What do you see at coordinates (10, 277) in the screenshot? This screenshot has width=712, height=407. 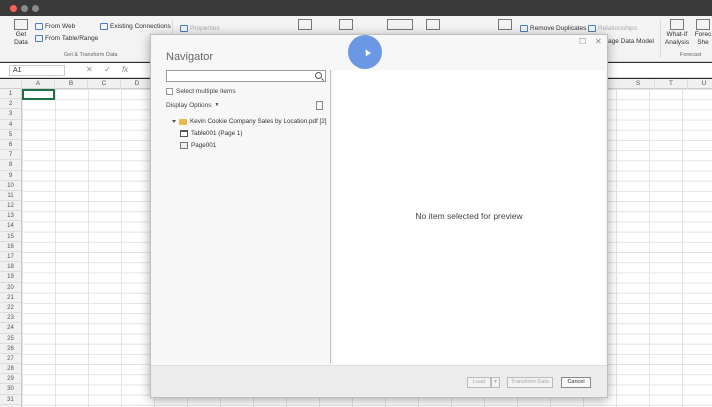 I see `row-header: 19` at bounding box center [10, 277].